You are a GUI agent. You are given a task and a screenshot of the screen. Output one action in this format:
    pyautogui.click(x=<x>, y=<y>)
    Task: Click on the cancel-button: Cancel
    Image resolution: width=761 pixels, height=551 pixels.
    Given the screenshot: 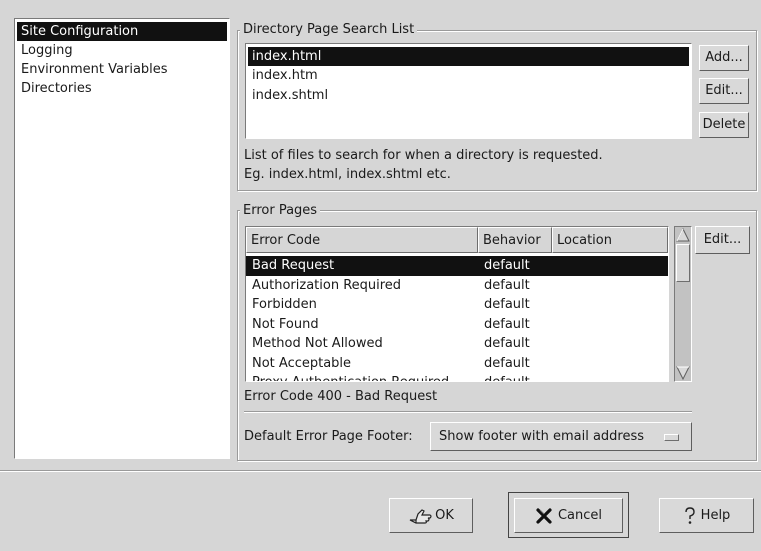 What is the action you would take?
    pyautogui.click(x=568, y=515)
    